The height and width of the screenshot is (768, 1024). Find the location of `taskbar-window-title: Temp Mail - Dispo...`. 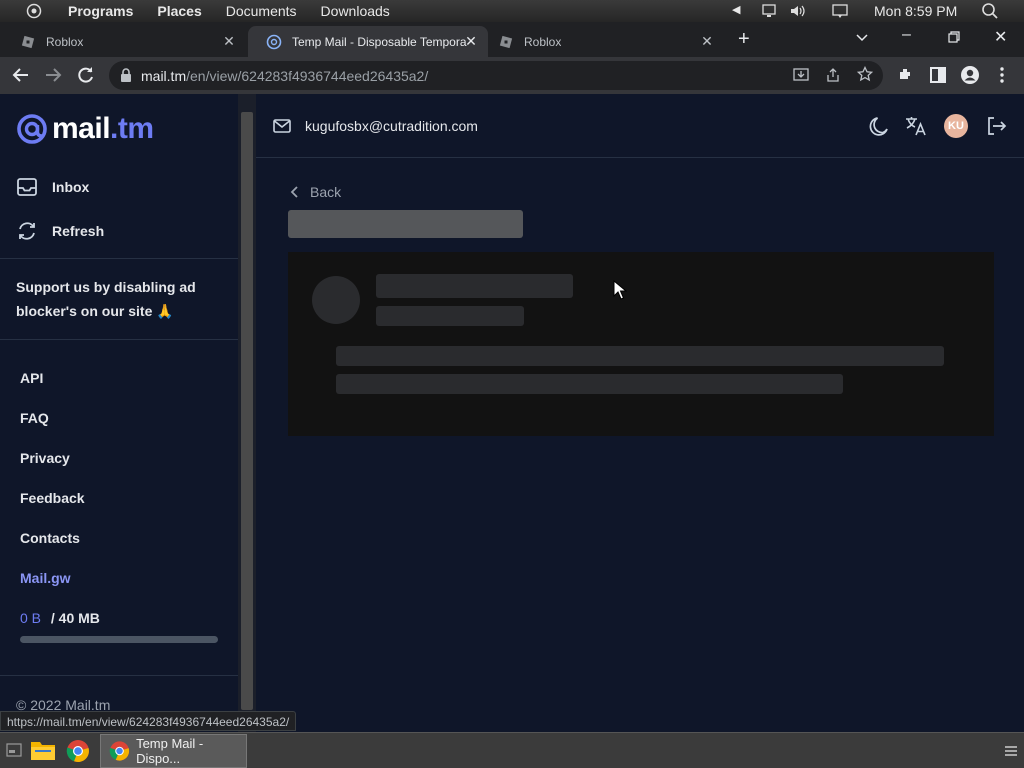

taskbar-window-title: Temp Mail - Dispo... is located at coordinates (170, 751).